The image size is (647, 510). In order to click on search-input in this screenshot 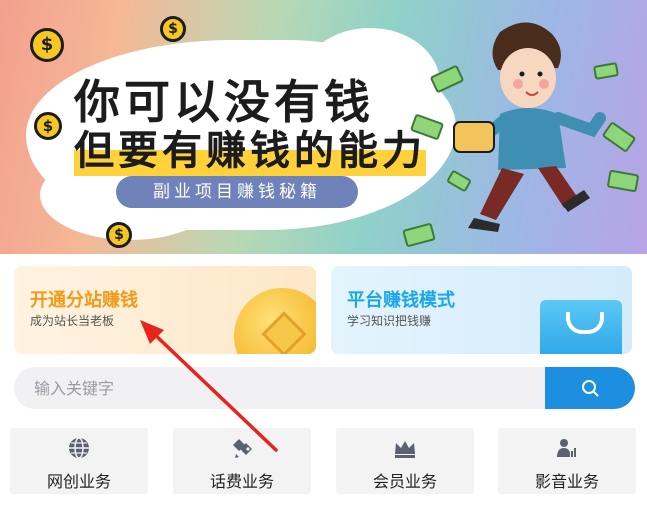, I will do `click(279, 388)`.